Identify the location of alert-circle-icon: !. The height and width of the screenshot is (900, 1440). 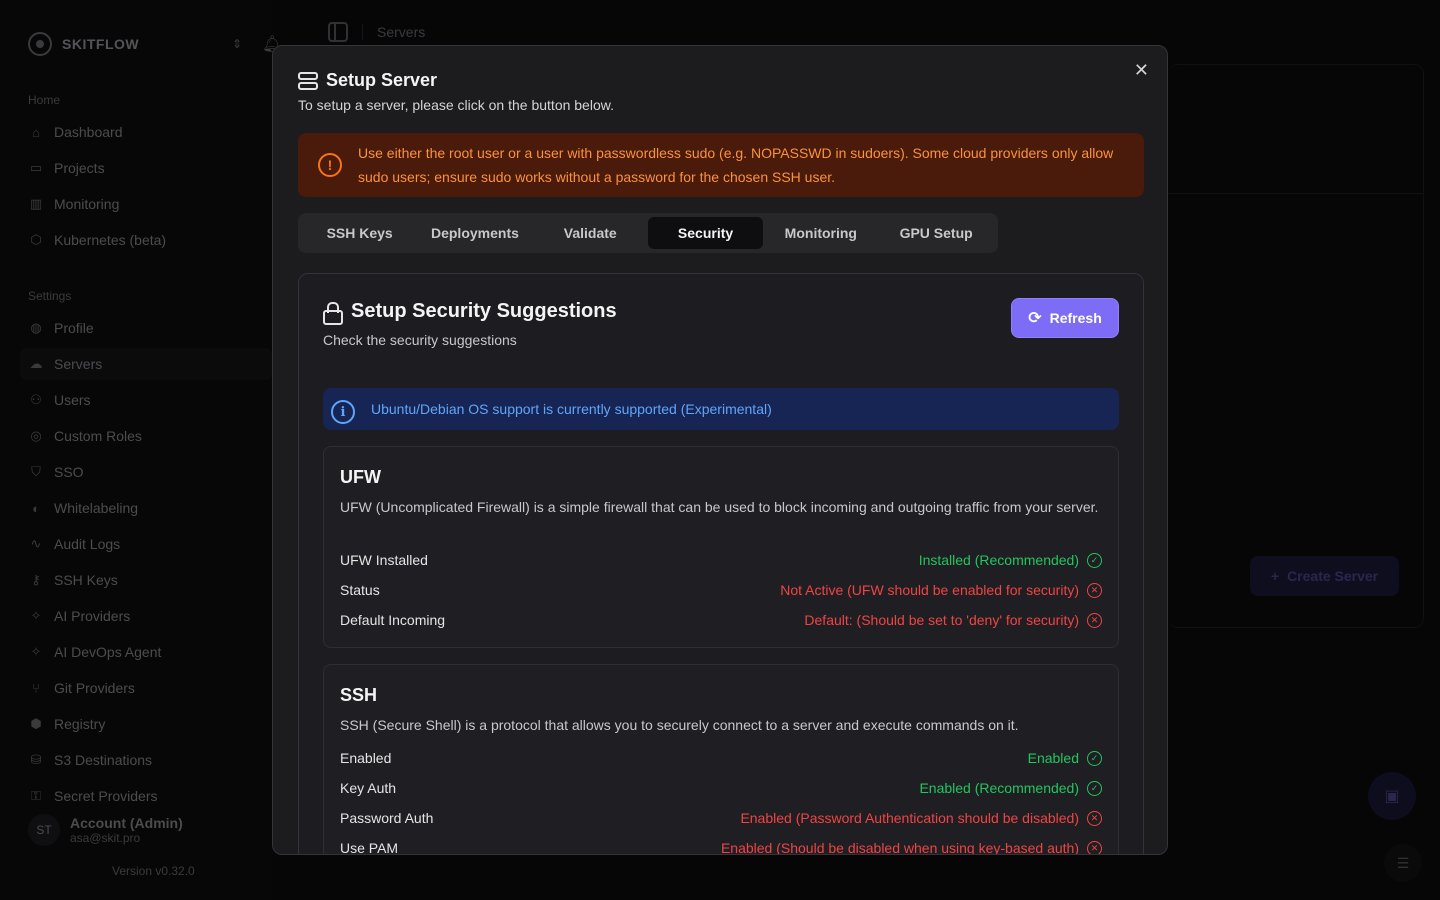
(330, 165).